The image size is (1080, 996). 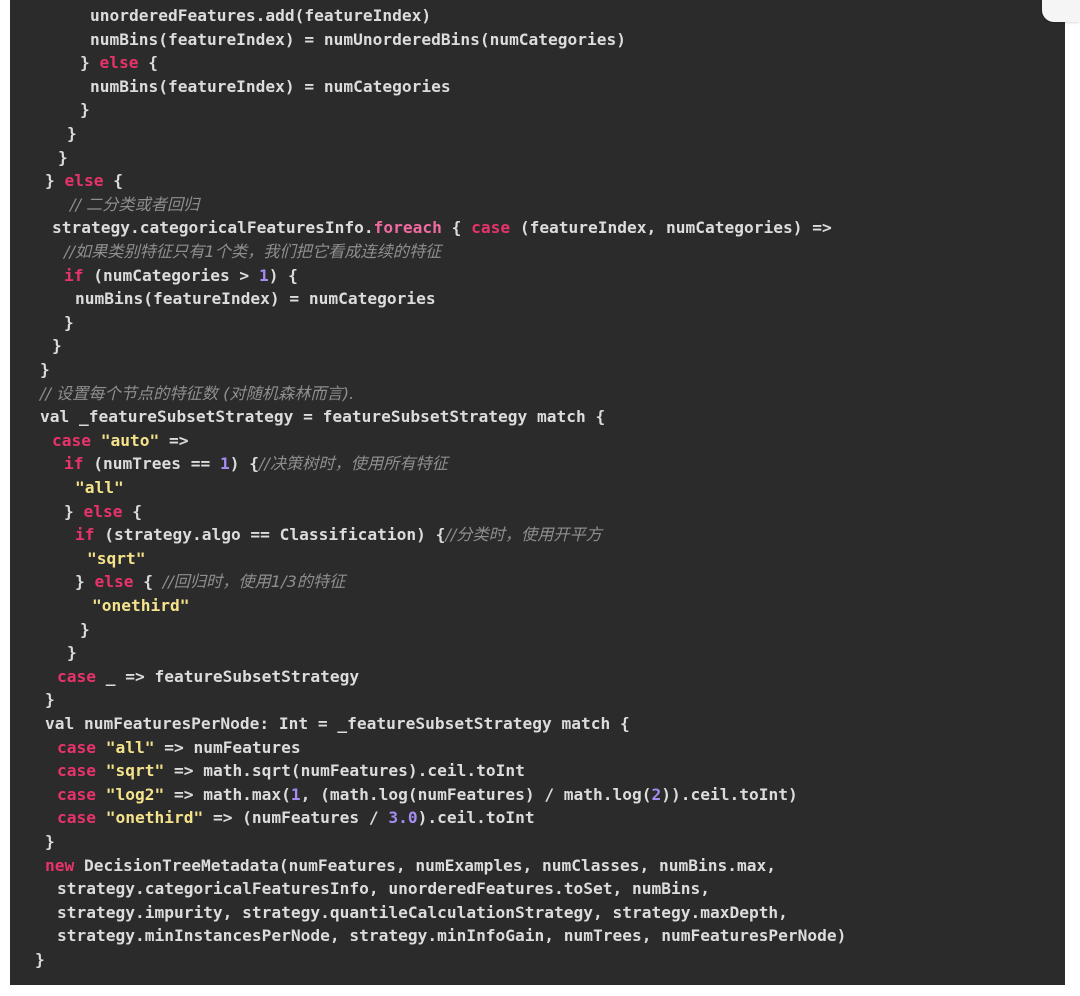 What do you see at coordinates (254, 582) in the screenshot?
I see `code-comment: //回归时，使用1/3的特征` at bounding box center [254, 582].